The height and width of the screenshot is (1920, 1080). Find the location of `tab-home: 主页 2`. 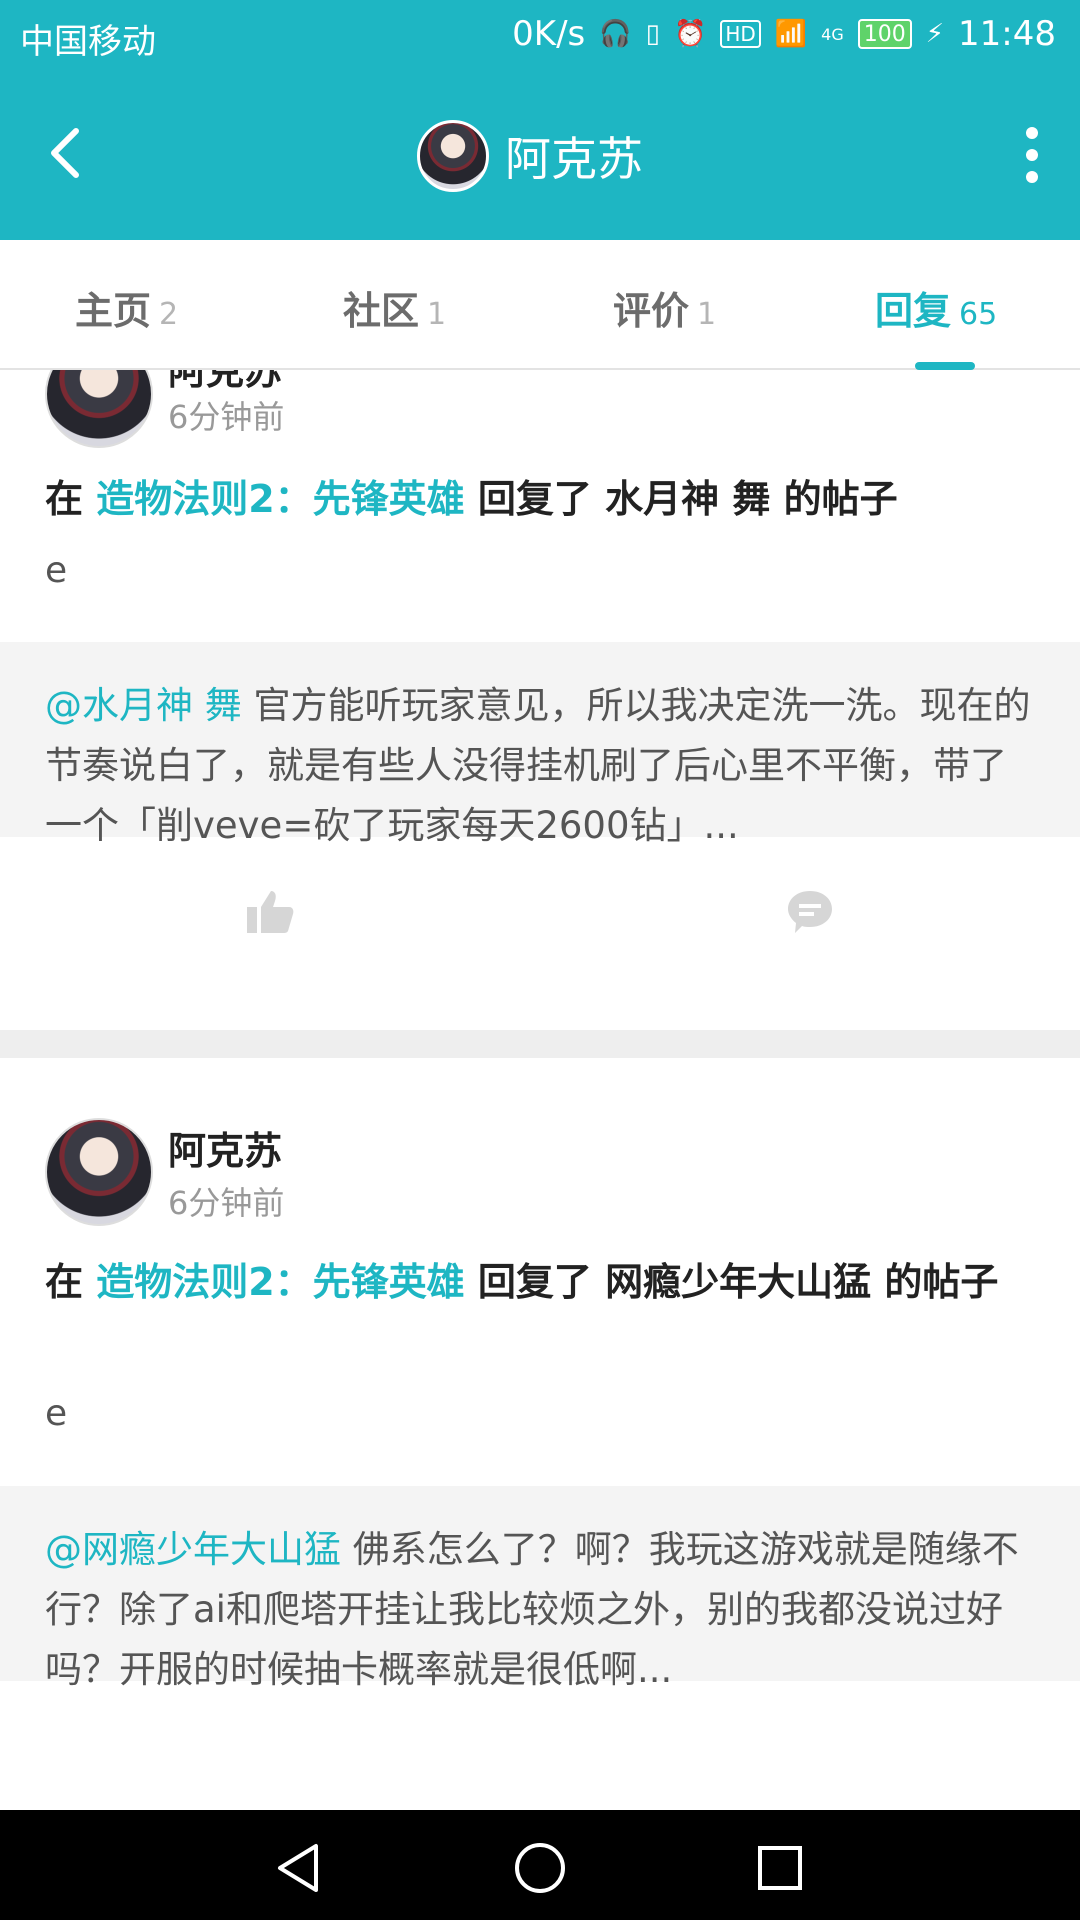

tab-home: 主页 2 is located at coordinates (126, 307).